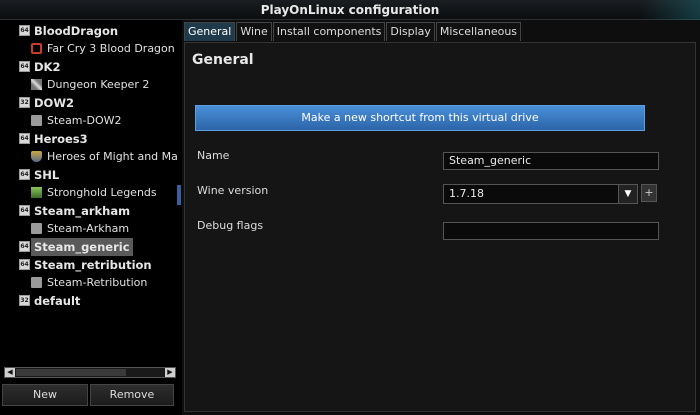  What do you see at coordinates (88, 283) in the screenshot?
I see `tree-item: Steam-Retribution` at bounding box center [88, 283].